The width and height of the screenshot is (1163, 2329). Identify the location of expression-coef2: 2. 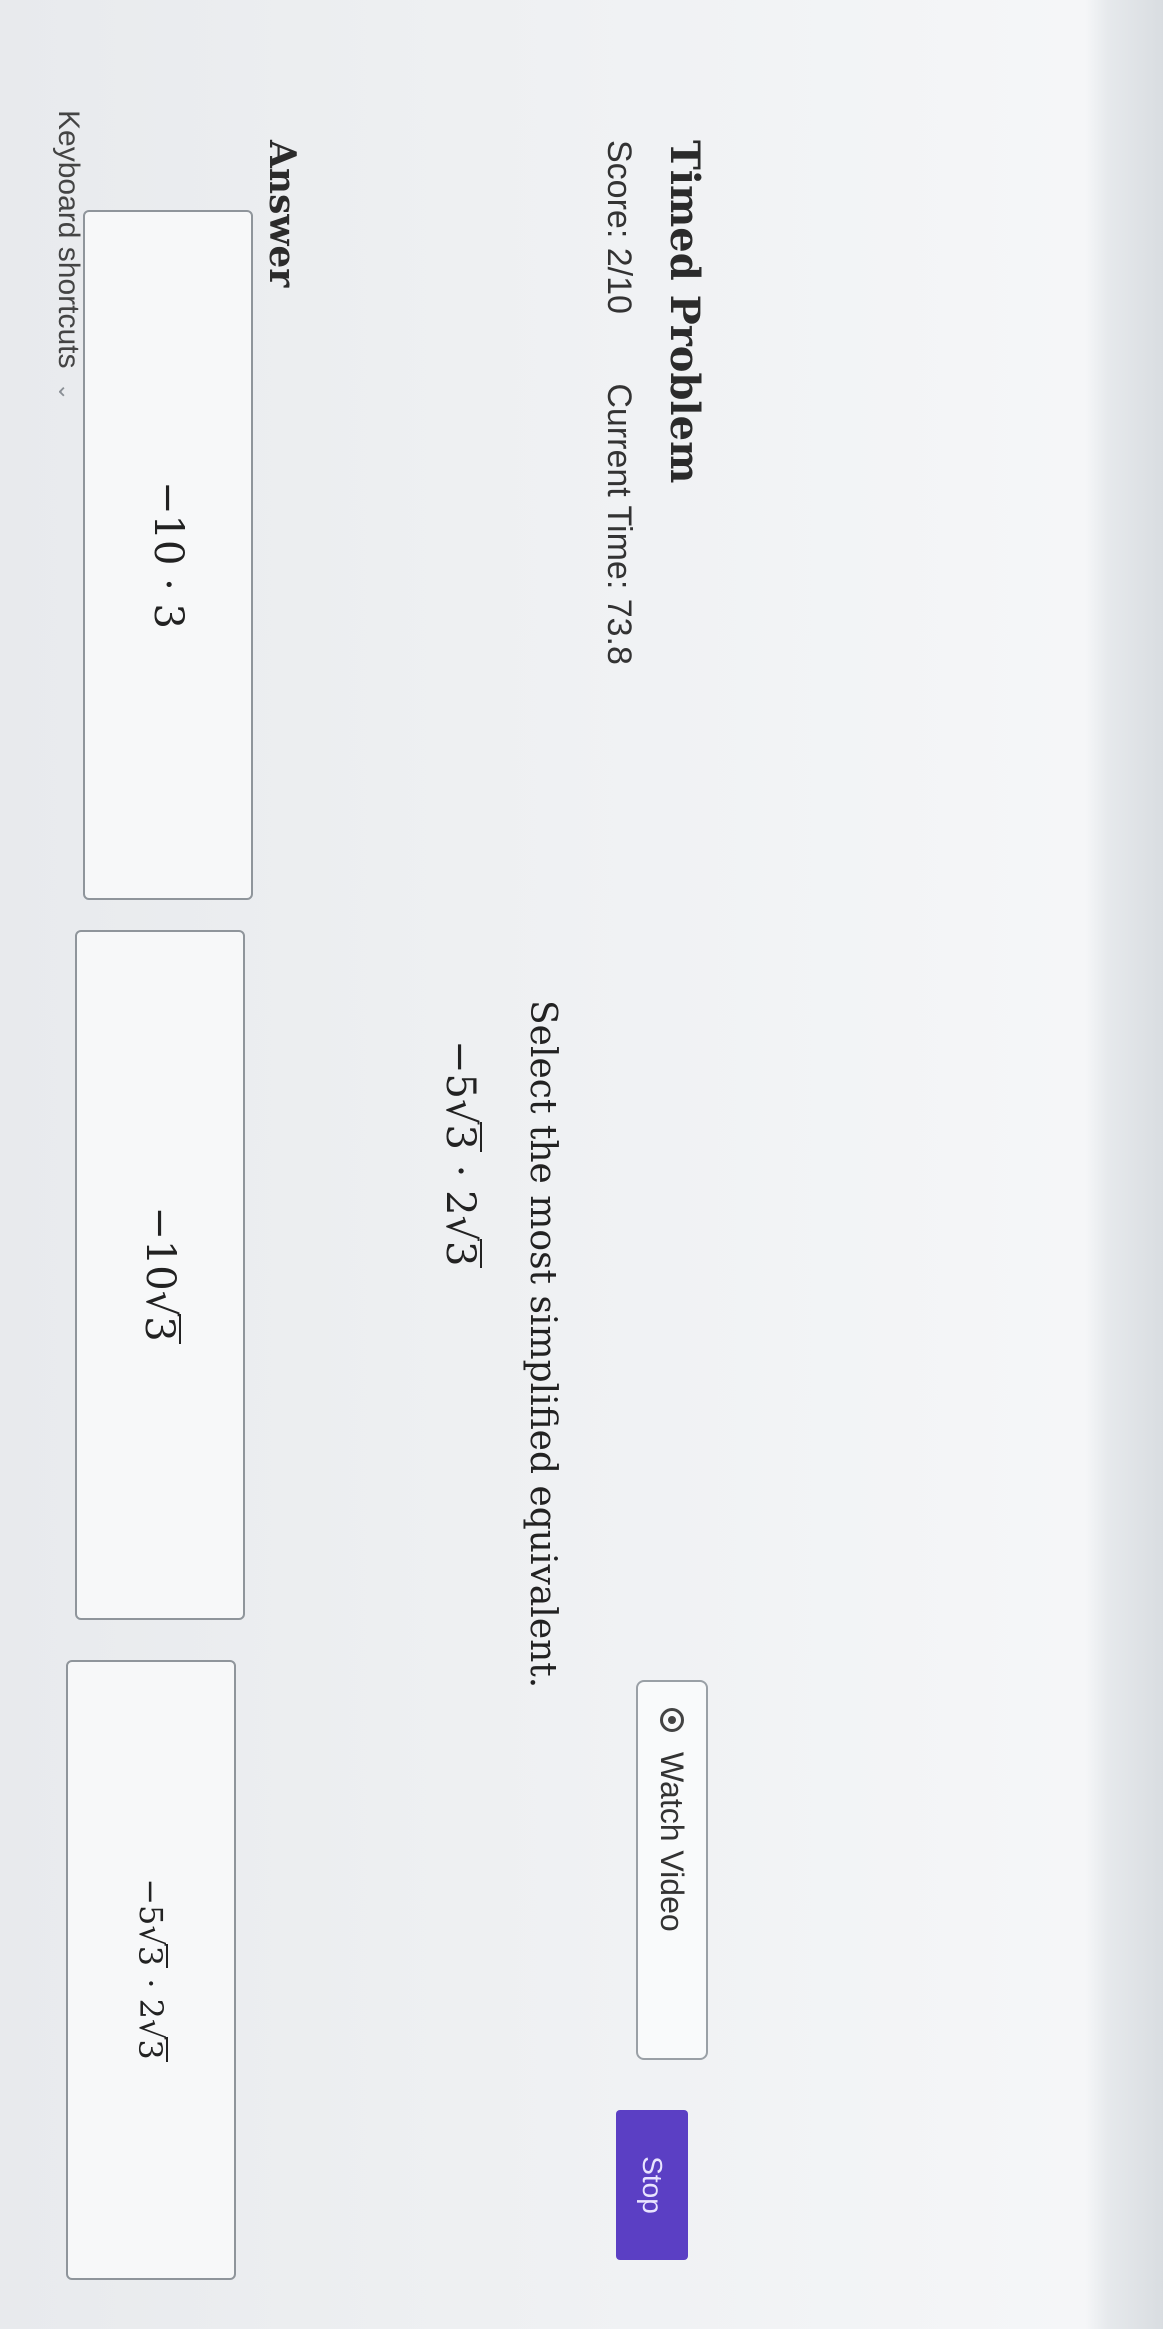
(460, 1203).